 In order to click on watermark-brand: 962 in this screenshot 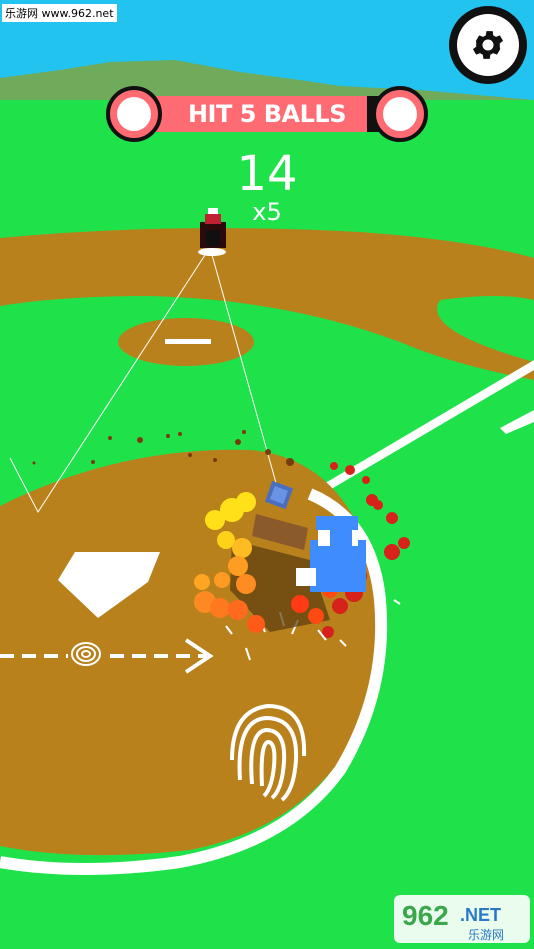, I will do `click(425, 915)`.